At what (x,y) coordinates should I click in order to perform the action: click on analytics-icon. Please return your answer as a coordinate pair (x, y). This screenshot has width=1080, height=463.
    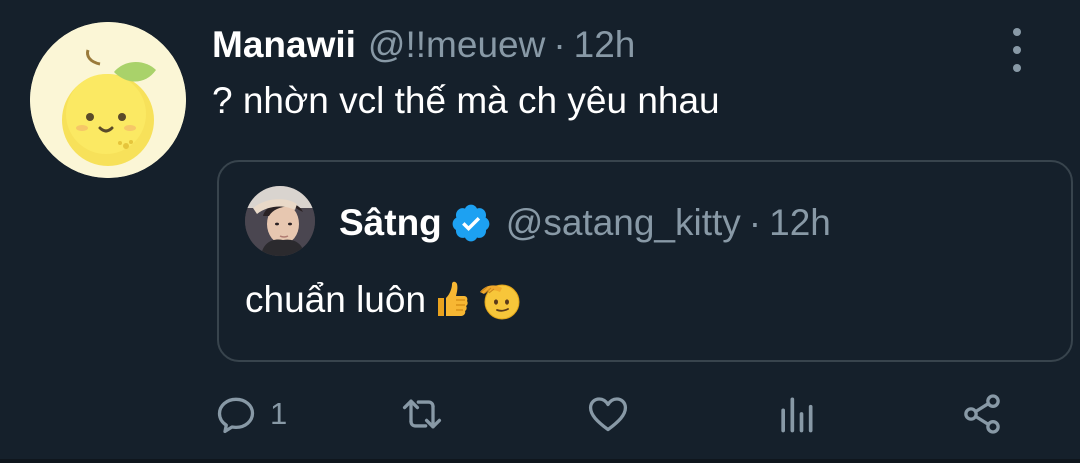
    Looking at the image, I should click on (797, 415).